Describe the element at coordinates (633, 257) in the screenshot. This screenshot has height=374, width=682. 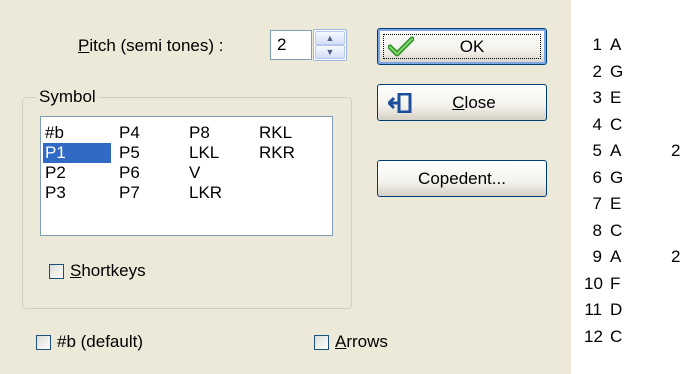
I see `tuning-row: 9A 2` at that location.